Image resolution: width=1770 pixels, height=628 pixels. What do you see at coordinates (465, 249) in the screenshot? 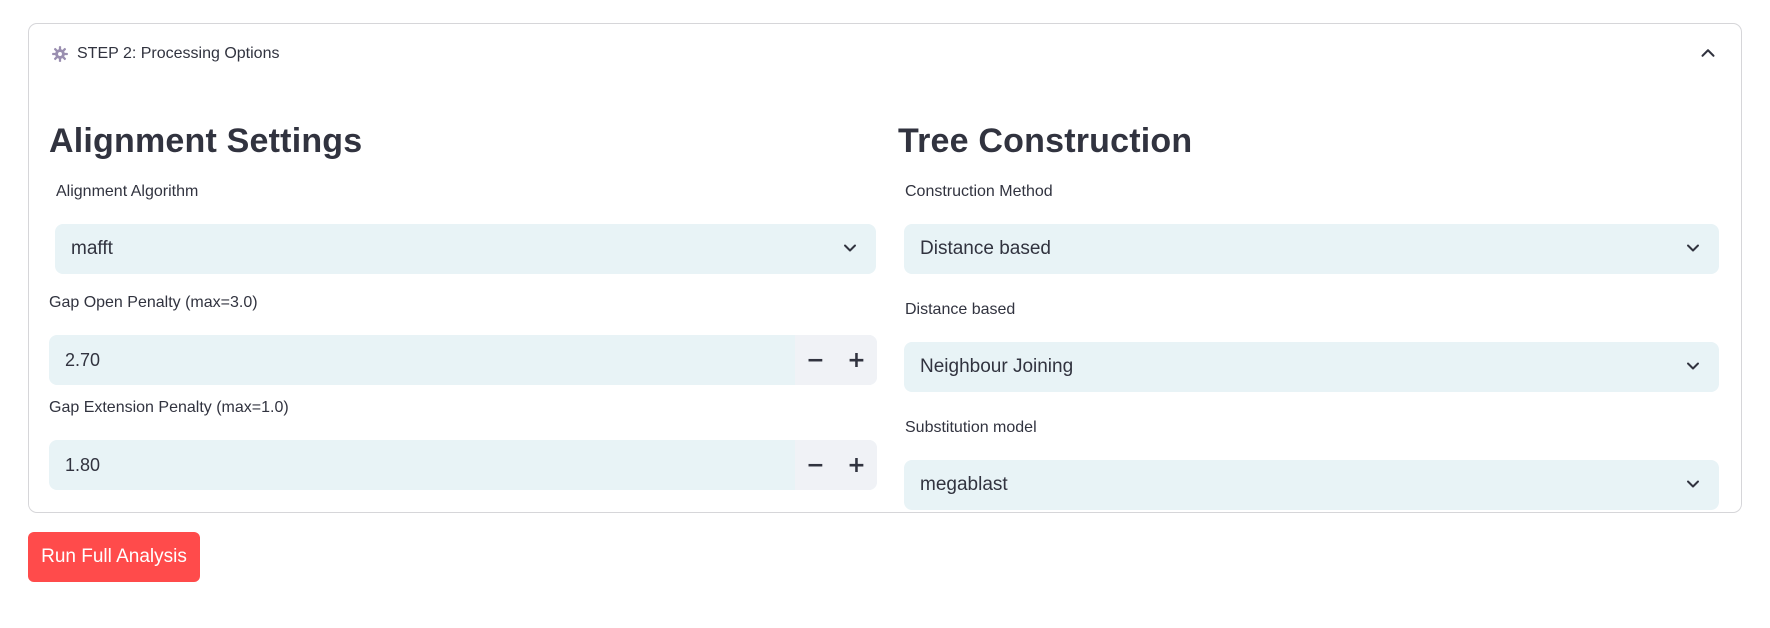
I see `alignment-algorithm-select: mafft` at bounding box center [465, 249].